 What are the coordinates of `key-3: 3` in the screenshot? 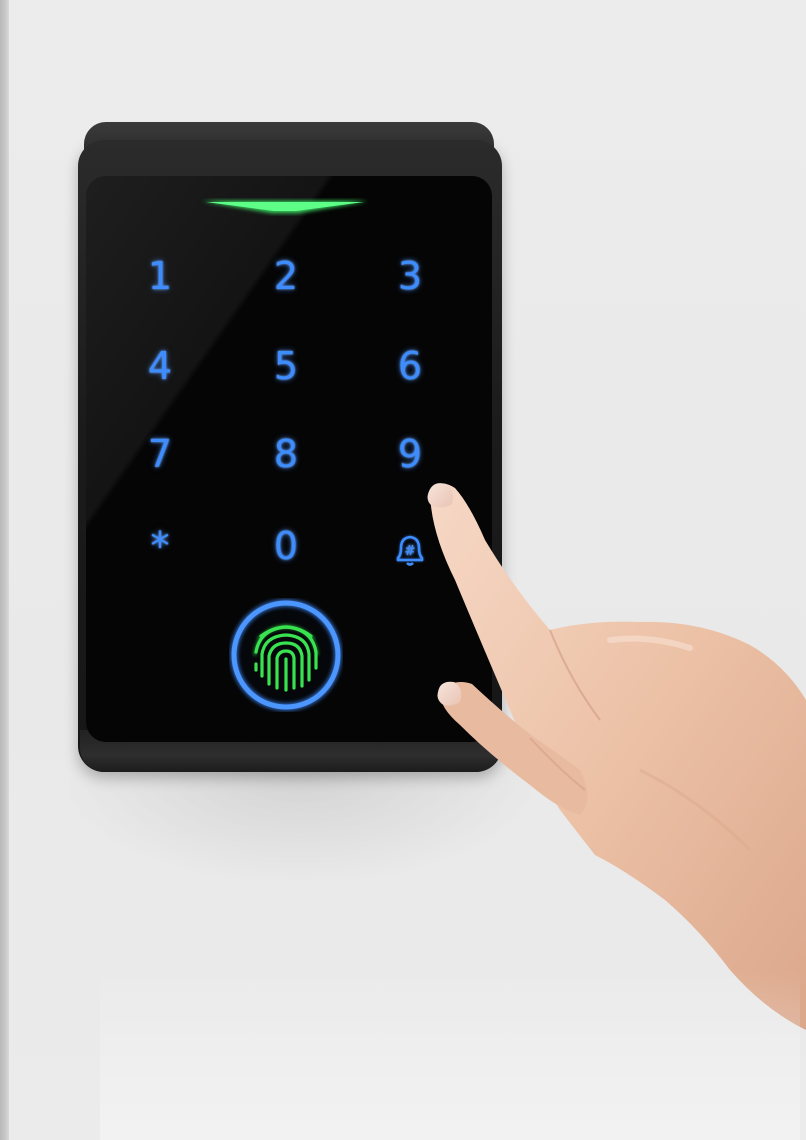 It's located at (410, 276).